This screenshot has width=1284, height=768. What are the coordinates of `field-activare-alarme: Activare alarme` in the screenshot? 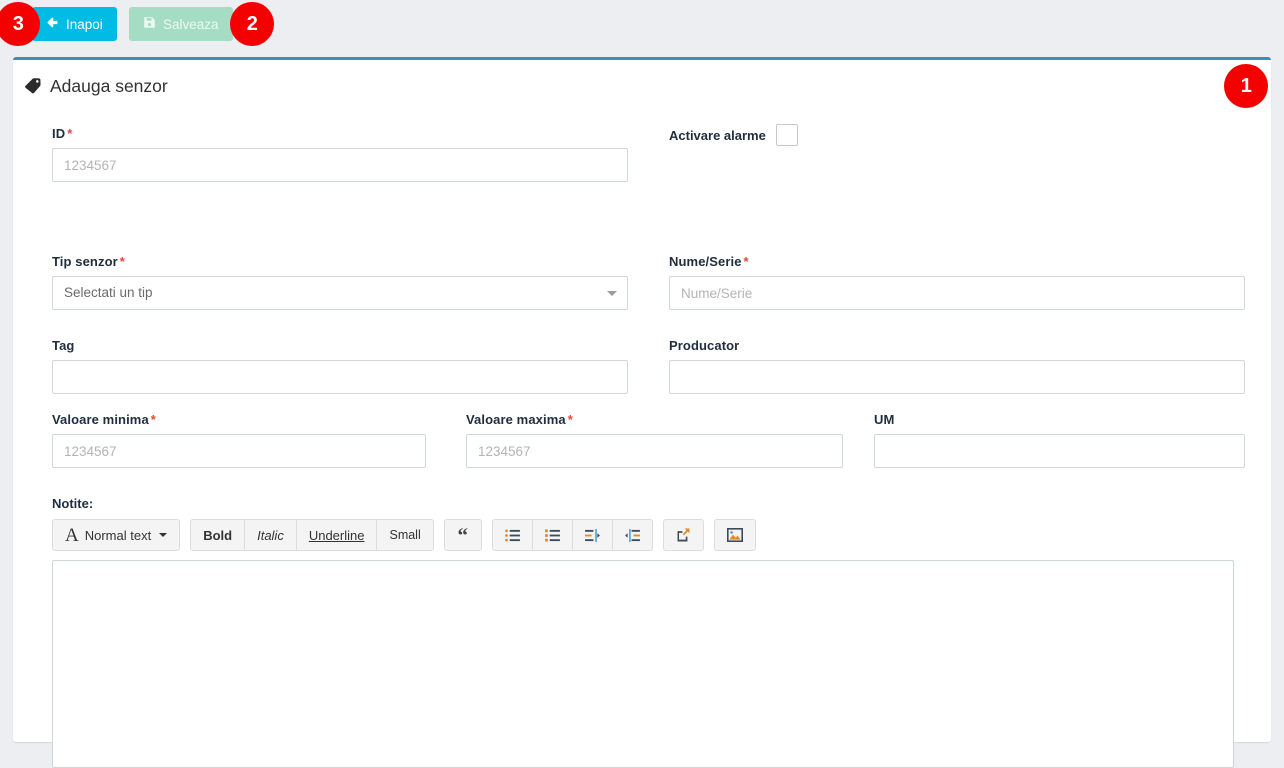 It's located at (733, 135).